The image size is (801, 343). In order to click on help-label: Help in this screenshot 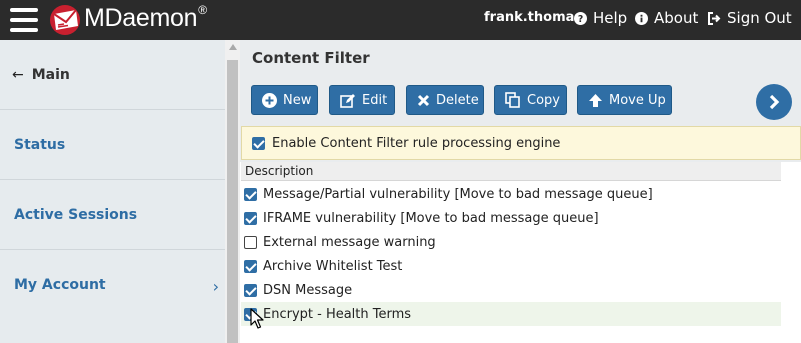, I will do `click(610, 18)`.